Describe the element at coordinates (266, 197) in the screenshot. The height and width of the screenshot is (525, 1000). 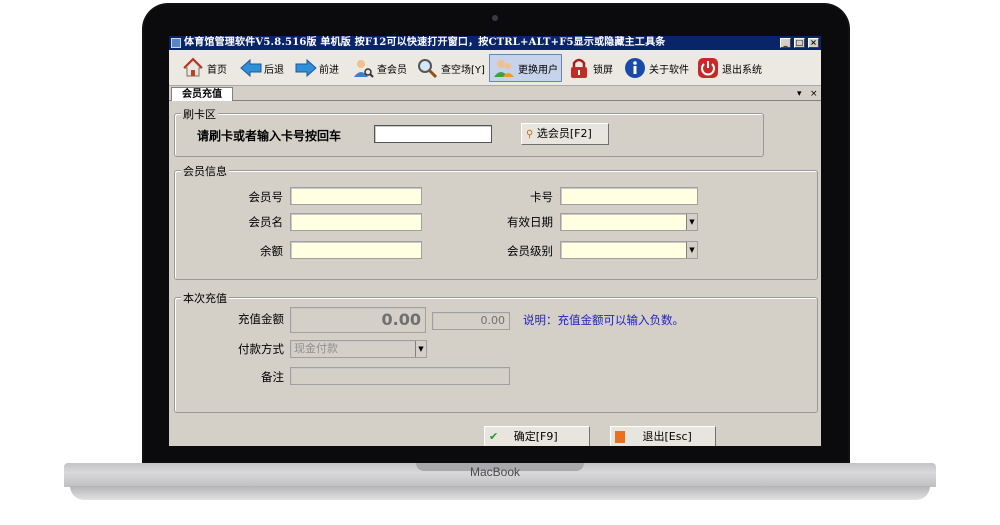
I see `member-no-label: 会员号` at that location.